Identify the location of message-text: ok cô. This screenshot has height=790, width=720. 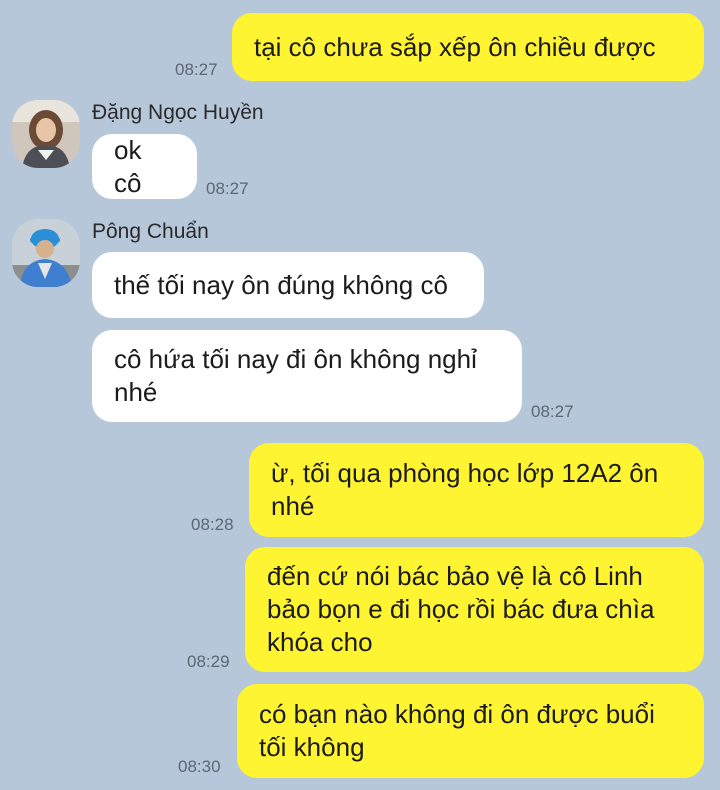
(128, 166).